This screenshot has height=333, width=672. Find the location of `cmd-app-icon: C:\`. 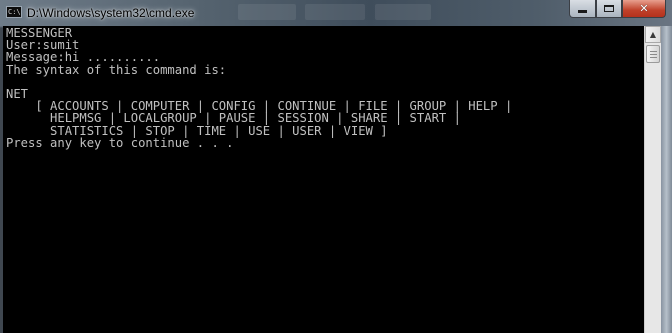

cmd-app-icon: C:\ is located at coordinates (14, 12).